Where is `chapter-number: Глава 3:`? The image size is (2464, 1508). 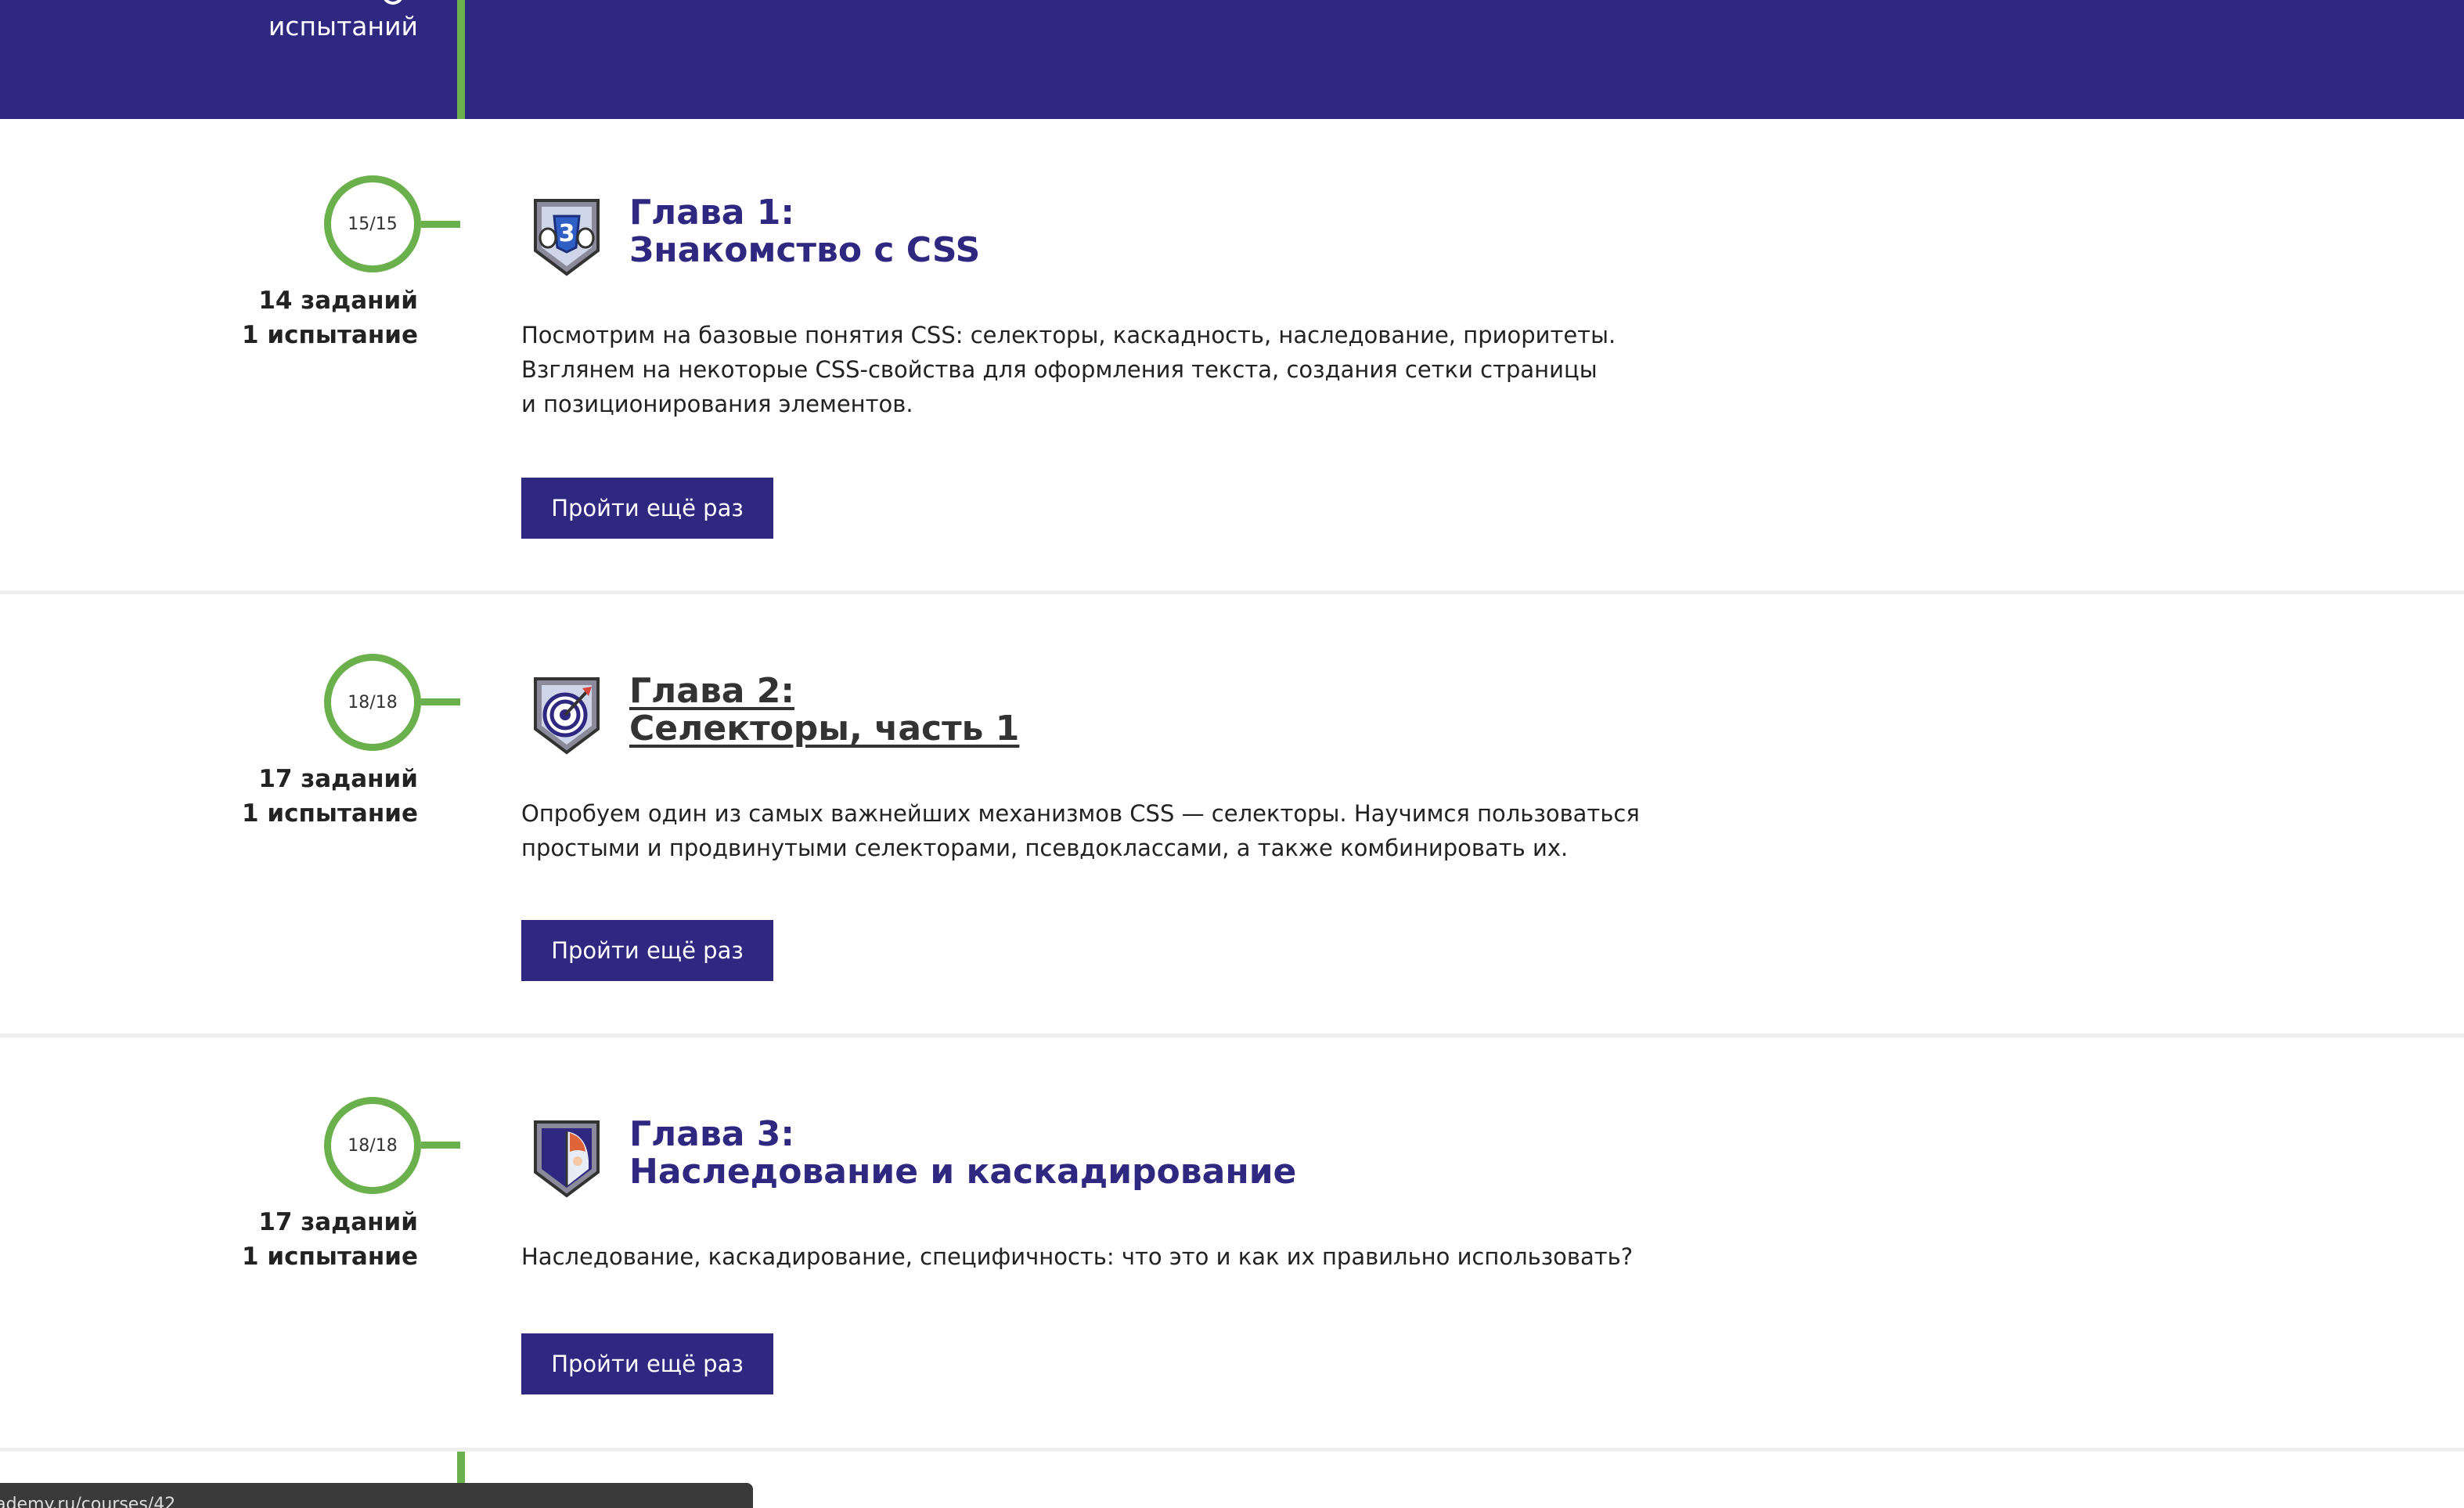
chapter-number: Глава 3: is located at coordinates (712, 1134).